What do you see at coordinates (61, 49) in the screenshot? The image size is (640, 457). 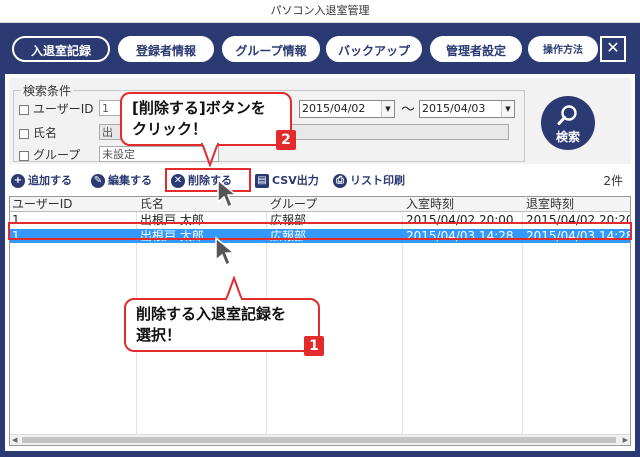 I see `nav-entry-records-button: 入退室記録` at bounding box center [61, 49].